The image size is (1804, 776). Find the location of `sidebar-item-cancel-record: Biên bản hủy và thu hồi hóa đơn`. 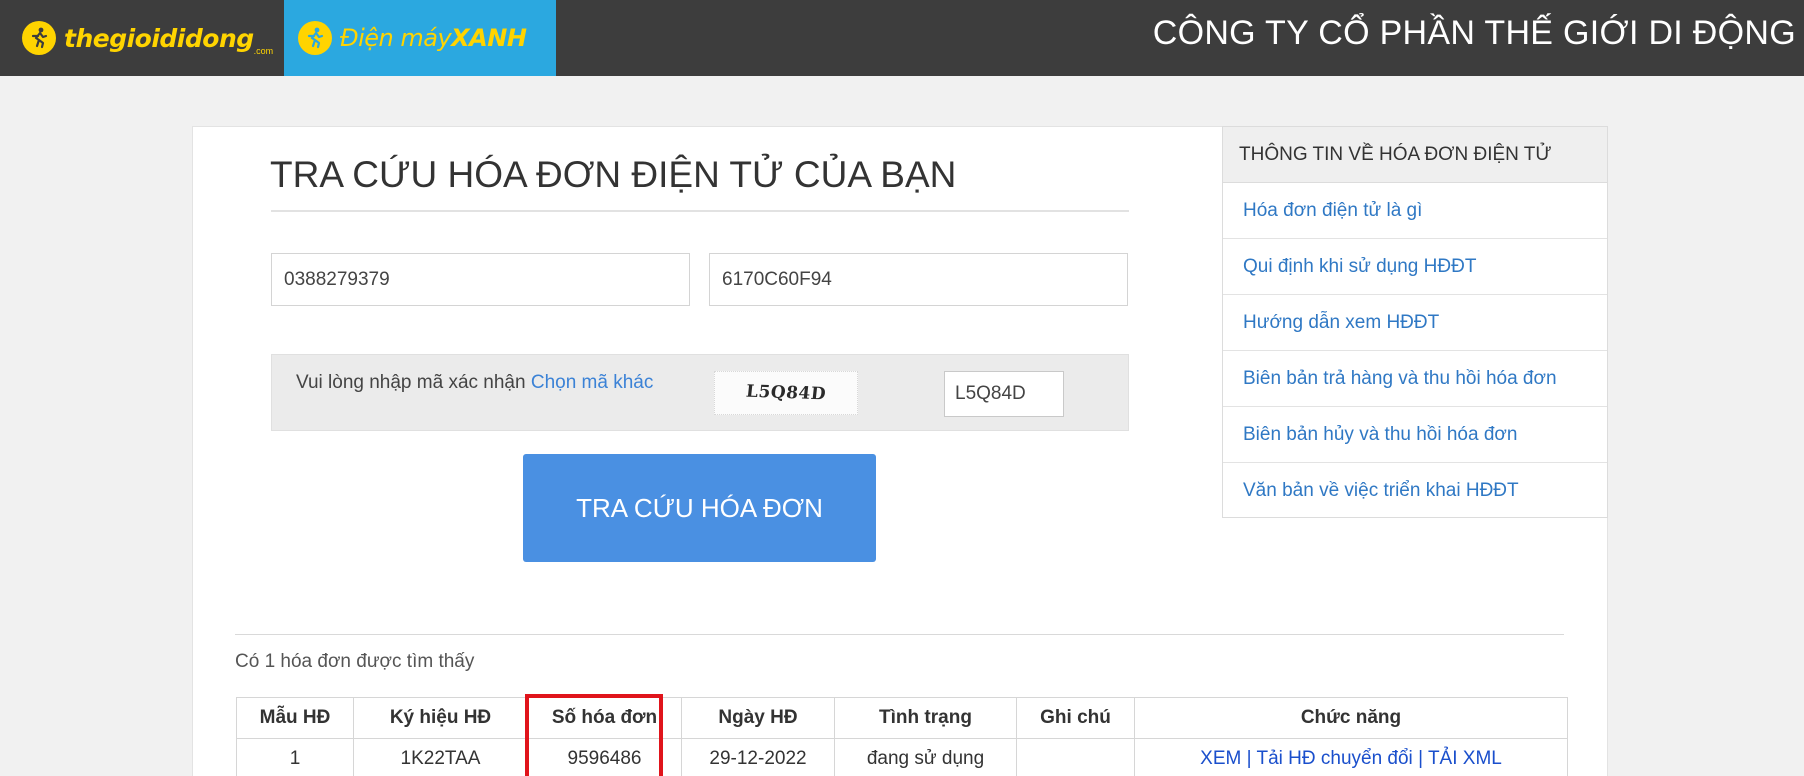

sidebar-item-cancel-record: Biên bản hủy và thu hồi hóa đơn is located at coordinates (1415, 435).